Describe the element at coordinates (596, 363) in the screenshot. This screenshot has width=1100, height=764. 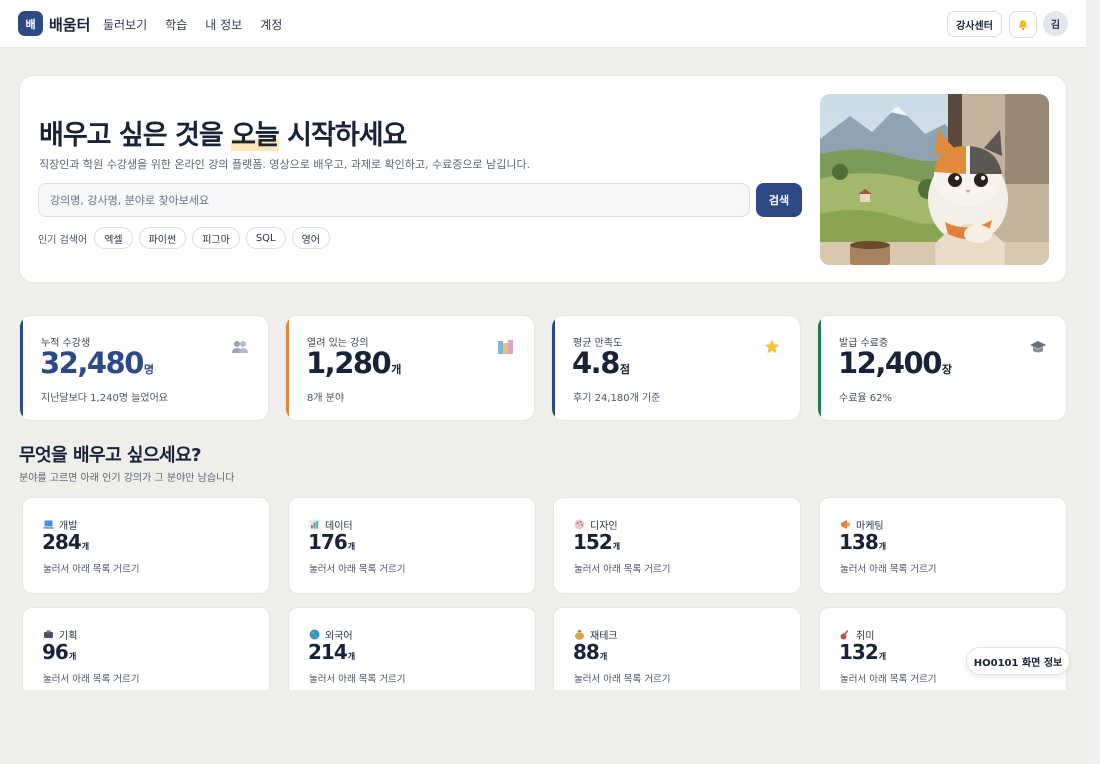
I see `stat-number: 4.8` at that location.